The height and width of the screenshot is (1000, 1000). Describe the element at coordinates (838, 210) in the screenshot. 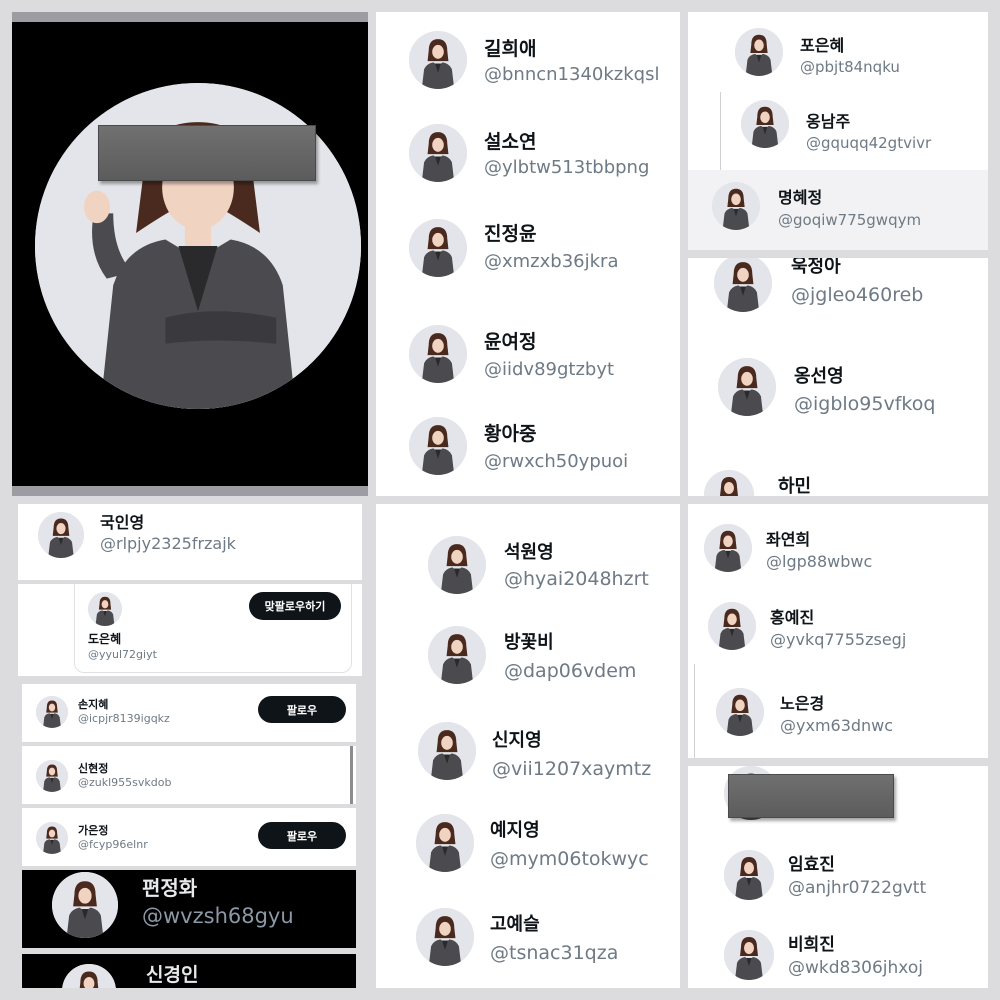

I see `list-item-highlighted: 명혜정 @goqiw775gwqym` at that location.